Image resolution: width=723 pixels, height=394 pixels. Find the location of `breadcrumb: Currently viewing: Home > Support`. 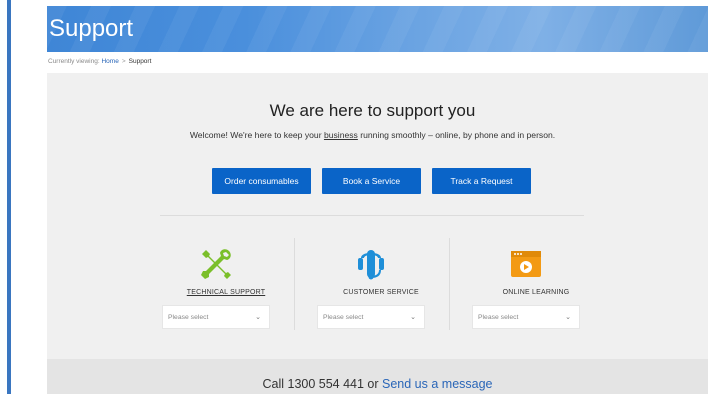

breadcrumb: Currently viewing: Home > Support is located at coordinates (99, 61).